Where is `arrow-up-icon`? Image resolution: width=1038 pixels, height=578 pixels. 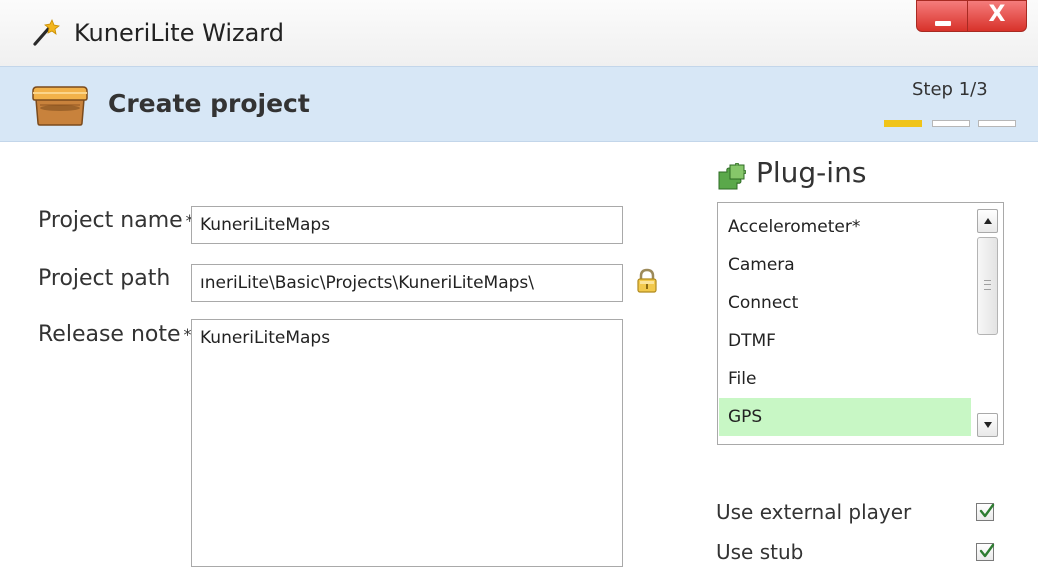
arrow-up-icon is located at coordinates (987, 221).